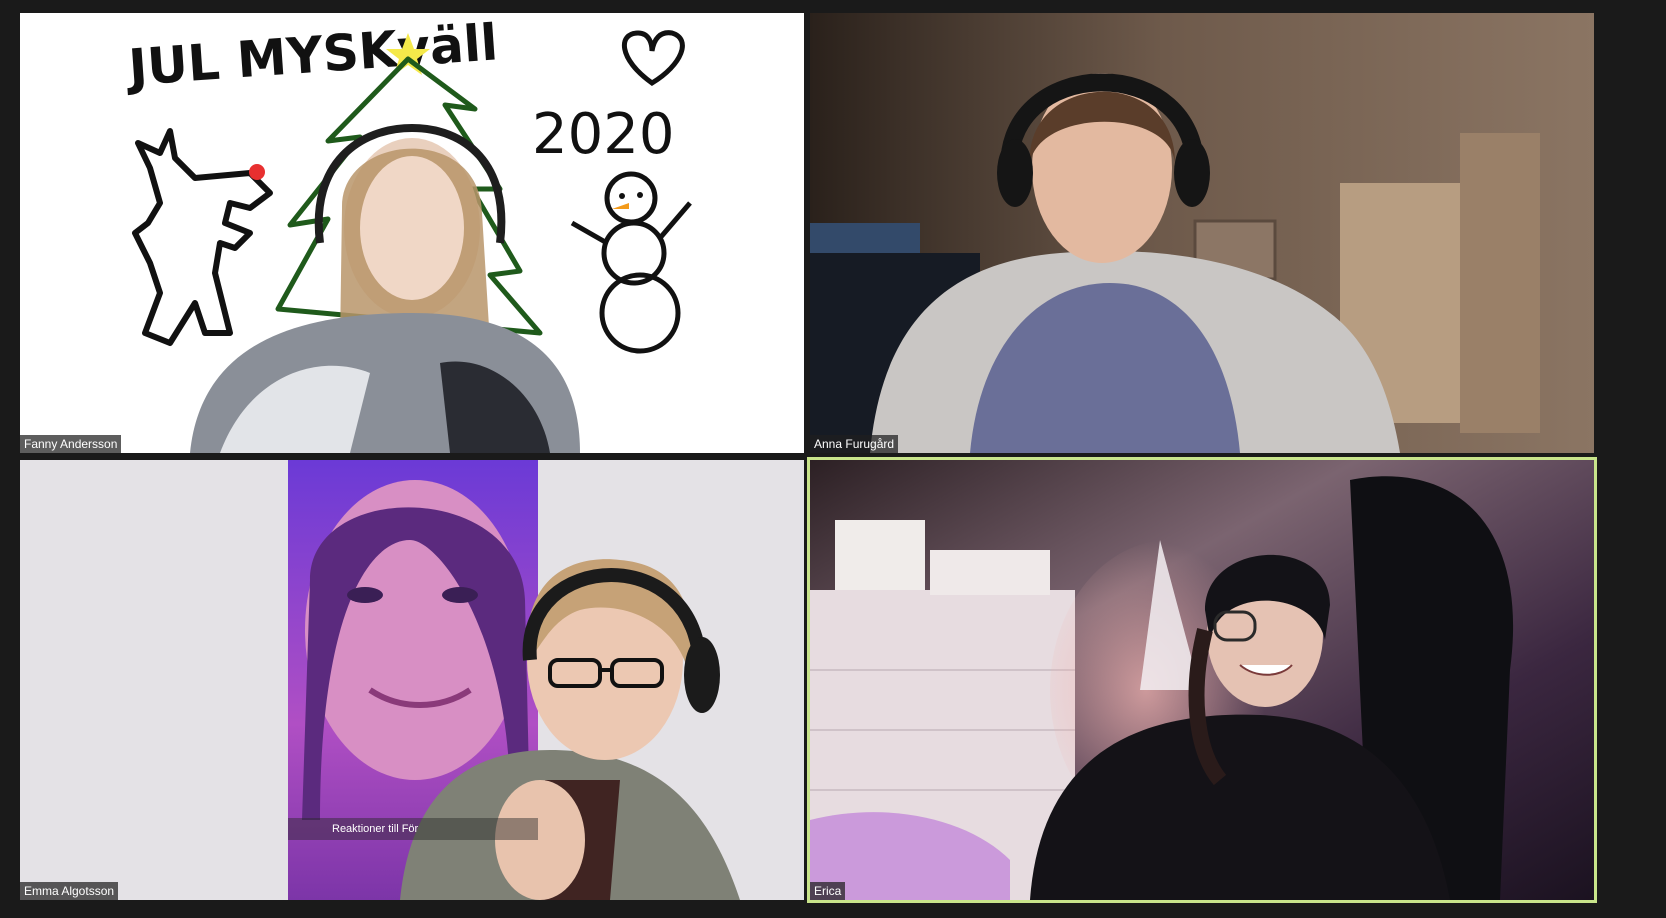  I want to click on participant-name-label: Fanny Andersson, so click(71, 444).